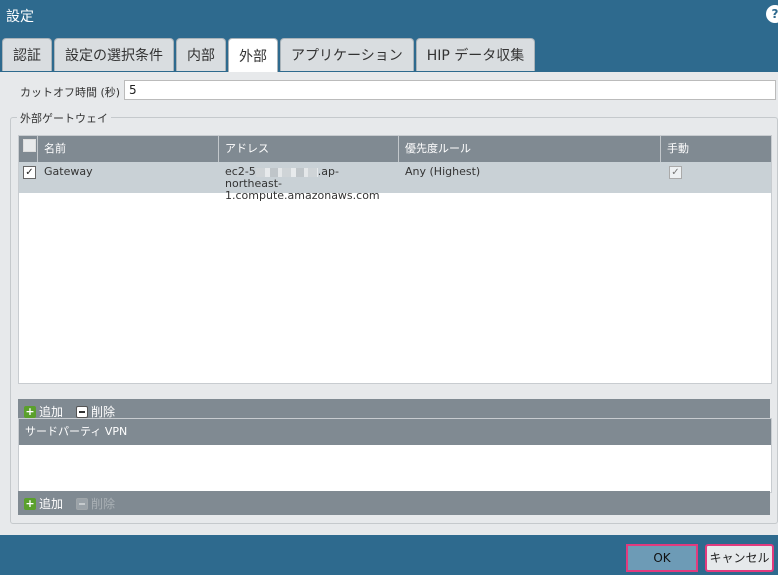 The image size is (778, 575). I want to click on grid-header: 名前 アドレス 優先度ルール 手動, so click(395, 149).